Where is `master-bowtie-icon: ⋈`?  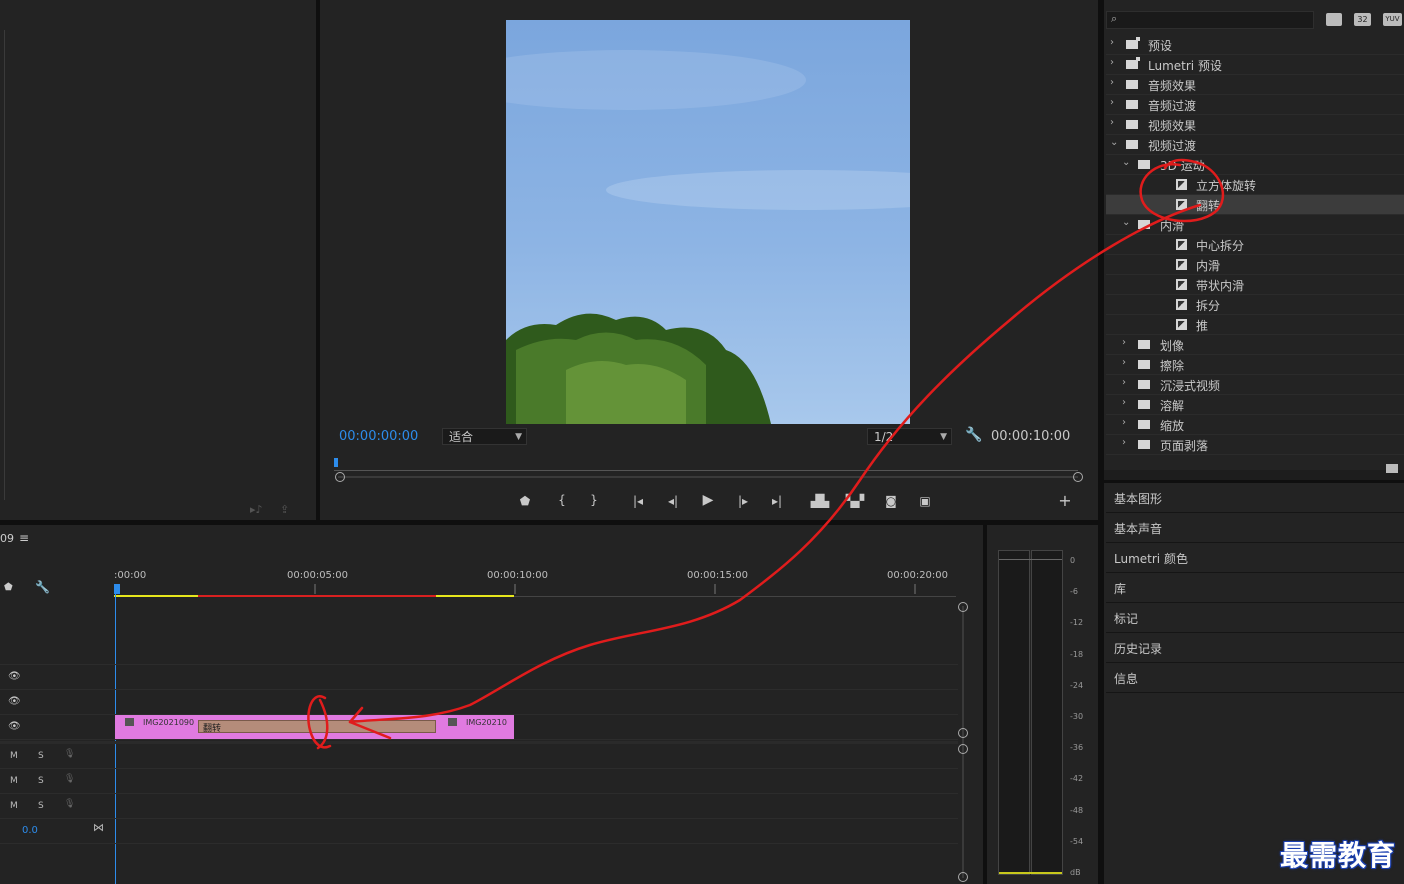
master-bowtie-icon: ⋈ is located at coordinates (98, 827).